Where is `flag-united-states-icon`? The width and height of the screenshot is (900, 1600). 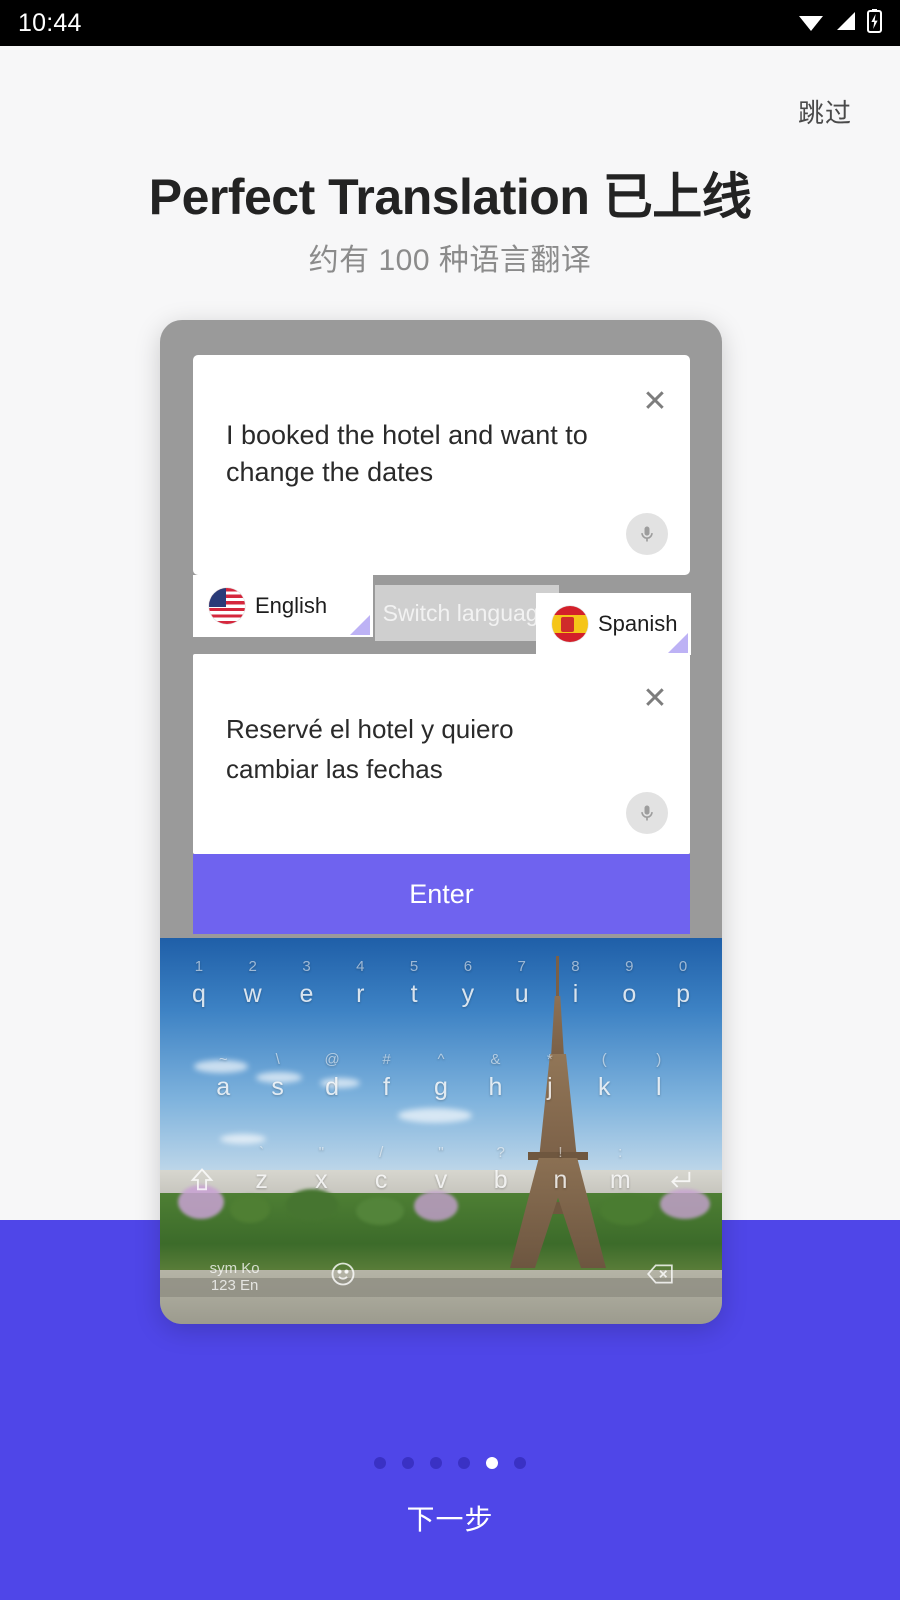
flag-united-states-icon is located at coordinates (227, 606).